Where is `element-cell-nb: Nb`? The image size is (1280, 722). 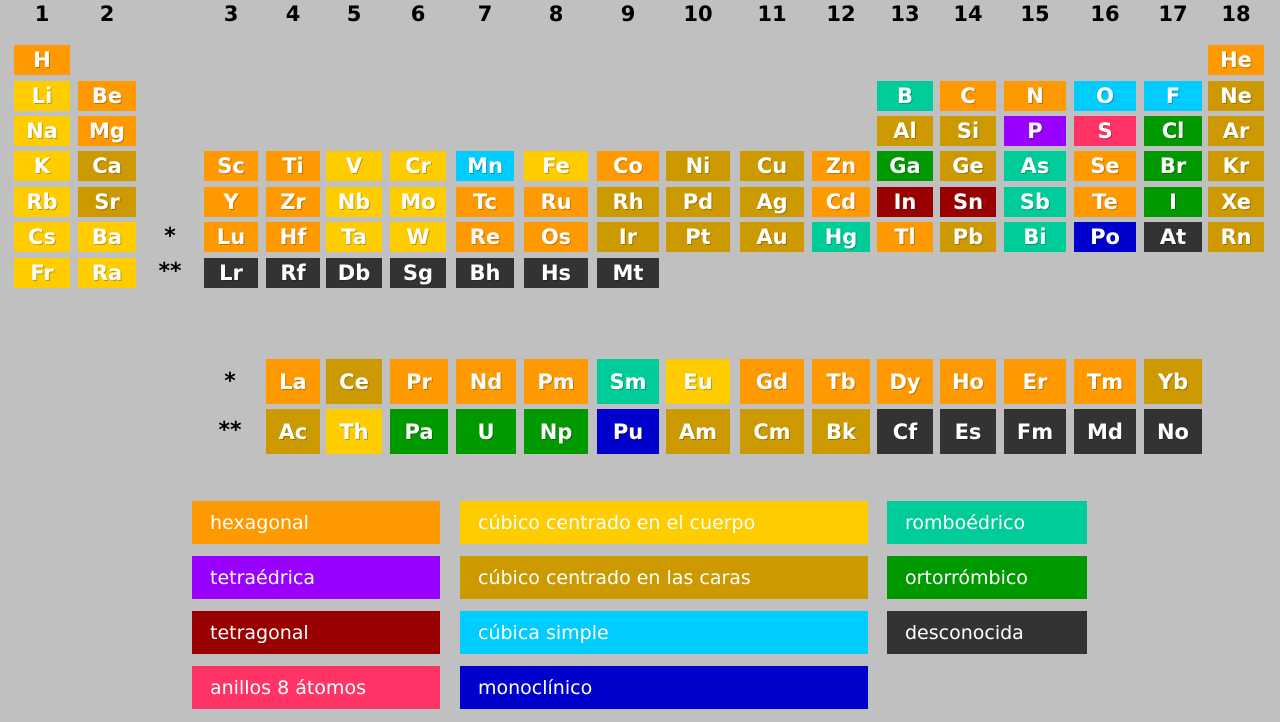
element-cell-nb: Nb is located at coordinates (354, 202).